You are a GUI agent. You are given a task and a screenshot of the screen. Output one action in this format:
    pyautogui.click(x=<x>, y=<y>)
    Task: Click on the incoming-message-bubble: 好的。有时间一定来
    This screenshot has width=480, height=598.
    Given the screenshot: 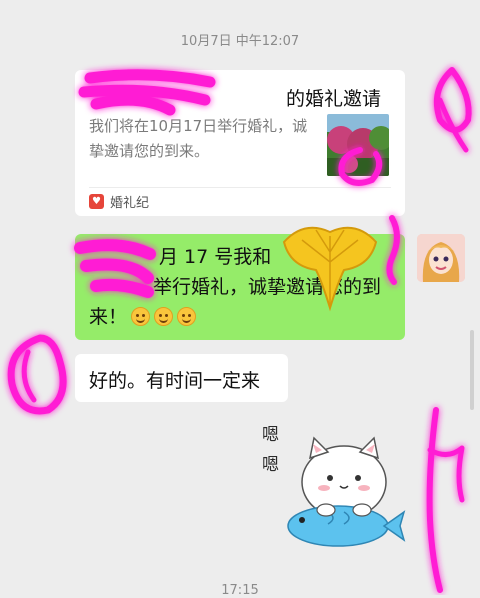 What is the action you would take?
    pyautogui.click(x=181, y=378)
    